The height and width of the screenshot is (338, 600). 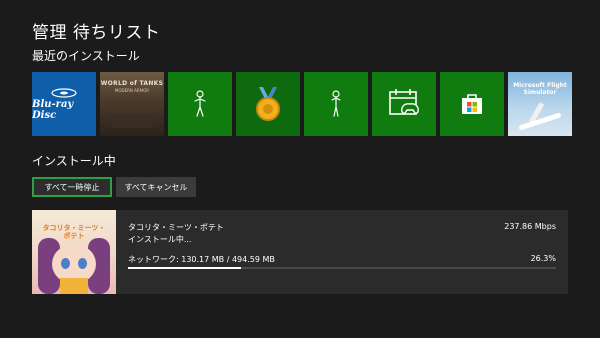 What do you see at coordinates (86, 56) in the screenshot?
I see `recent-installs-title: 最近のインストール` at bounding box center [86, 56].